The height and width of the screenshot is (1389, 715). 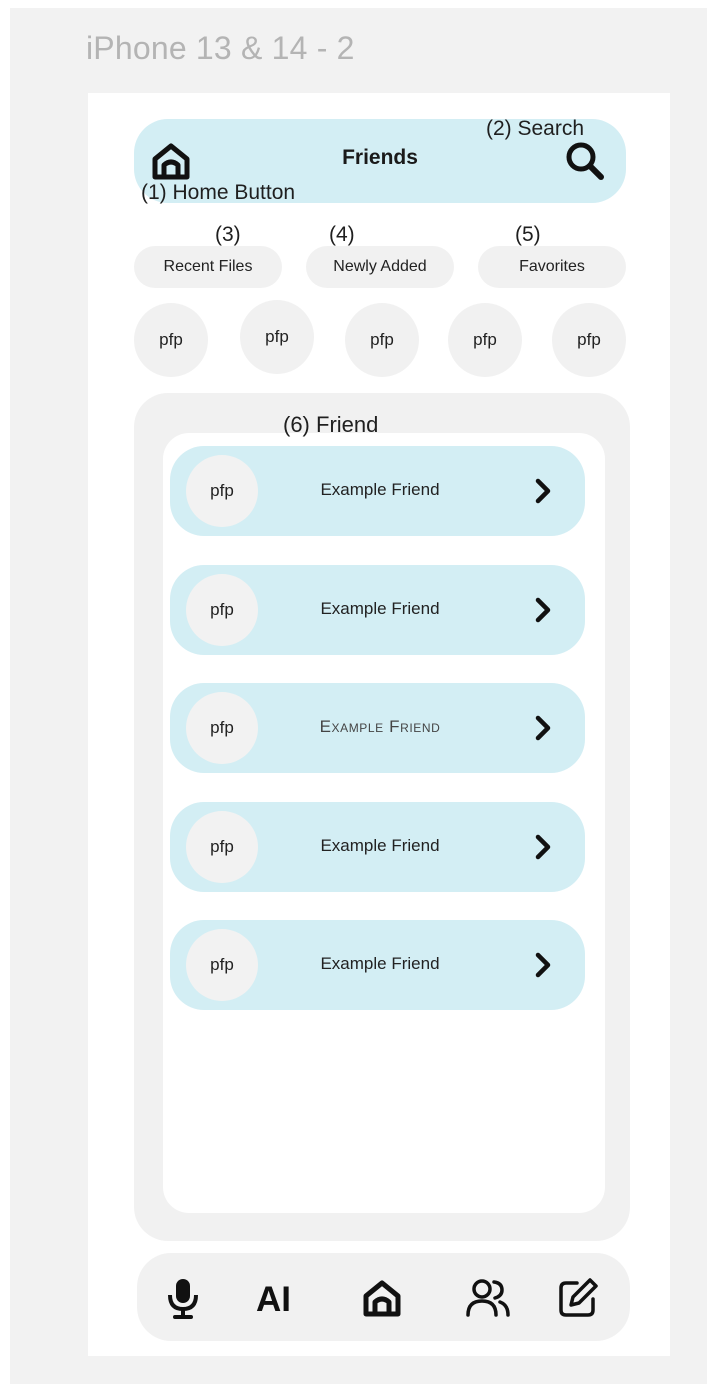 What do you see at coordinates (380, 157) in the screenshot?
I see `page-title: Friends` at bounding box center [380, 157].